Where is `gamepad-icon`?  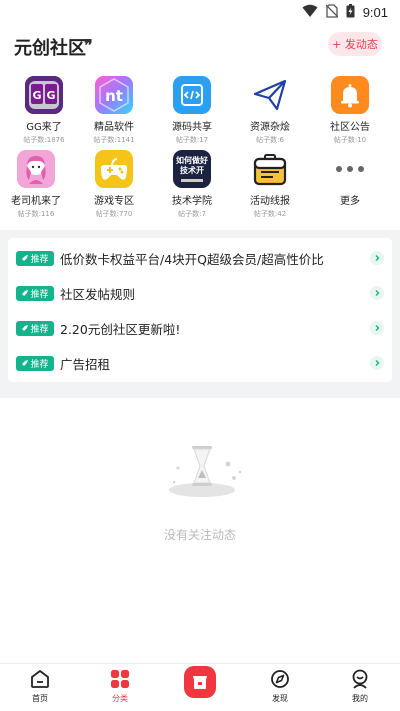
gamepad-icon is located at coordinates (114, 169).